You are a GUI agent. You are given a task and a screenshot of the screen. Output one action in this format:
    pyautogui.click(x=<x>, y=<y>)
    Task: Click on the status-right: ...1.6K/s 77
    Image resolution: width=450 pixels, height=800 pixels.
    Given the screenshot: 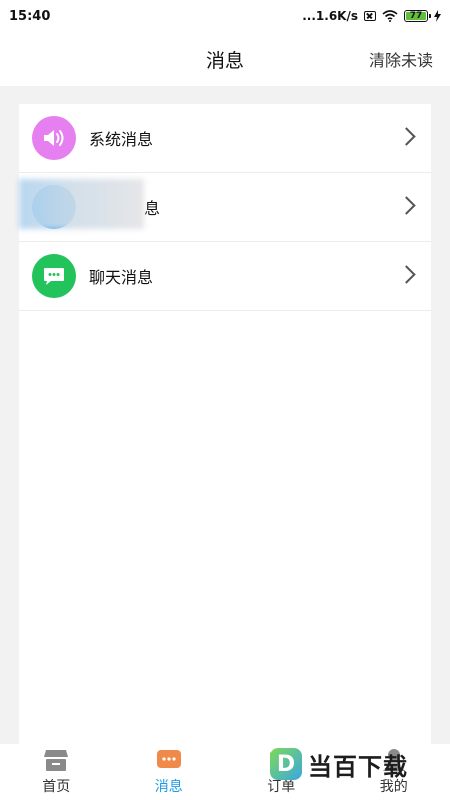 What is the action you would take?
    pyautogui.click(x=371, y=16)
    